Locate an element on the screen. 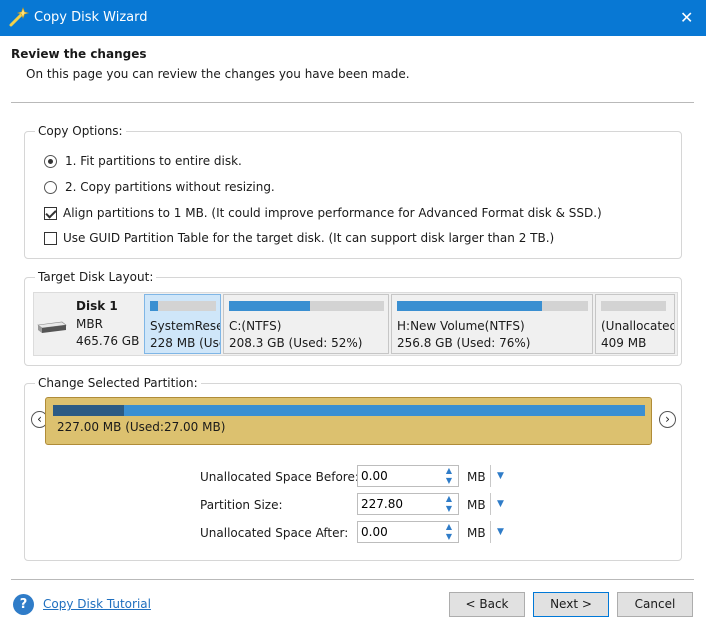 This screenshot has height=628, width=706. partition-name: C:(NTFS) is located at coordinates (255, 326).